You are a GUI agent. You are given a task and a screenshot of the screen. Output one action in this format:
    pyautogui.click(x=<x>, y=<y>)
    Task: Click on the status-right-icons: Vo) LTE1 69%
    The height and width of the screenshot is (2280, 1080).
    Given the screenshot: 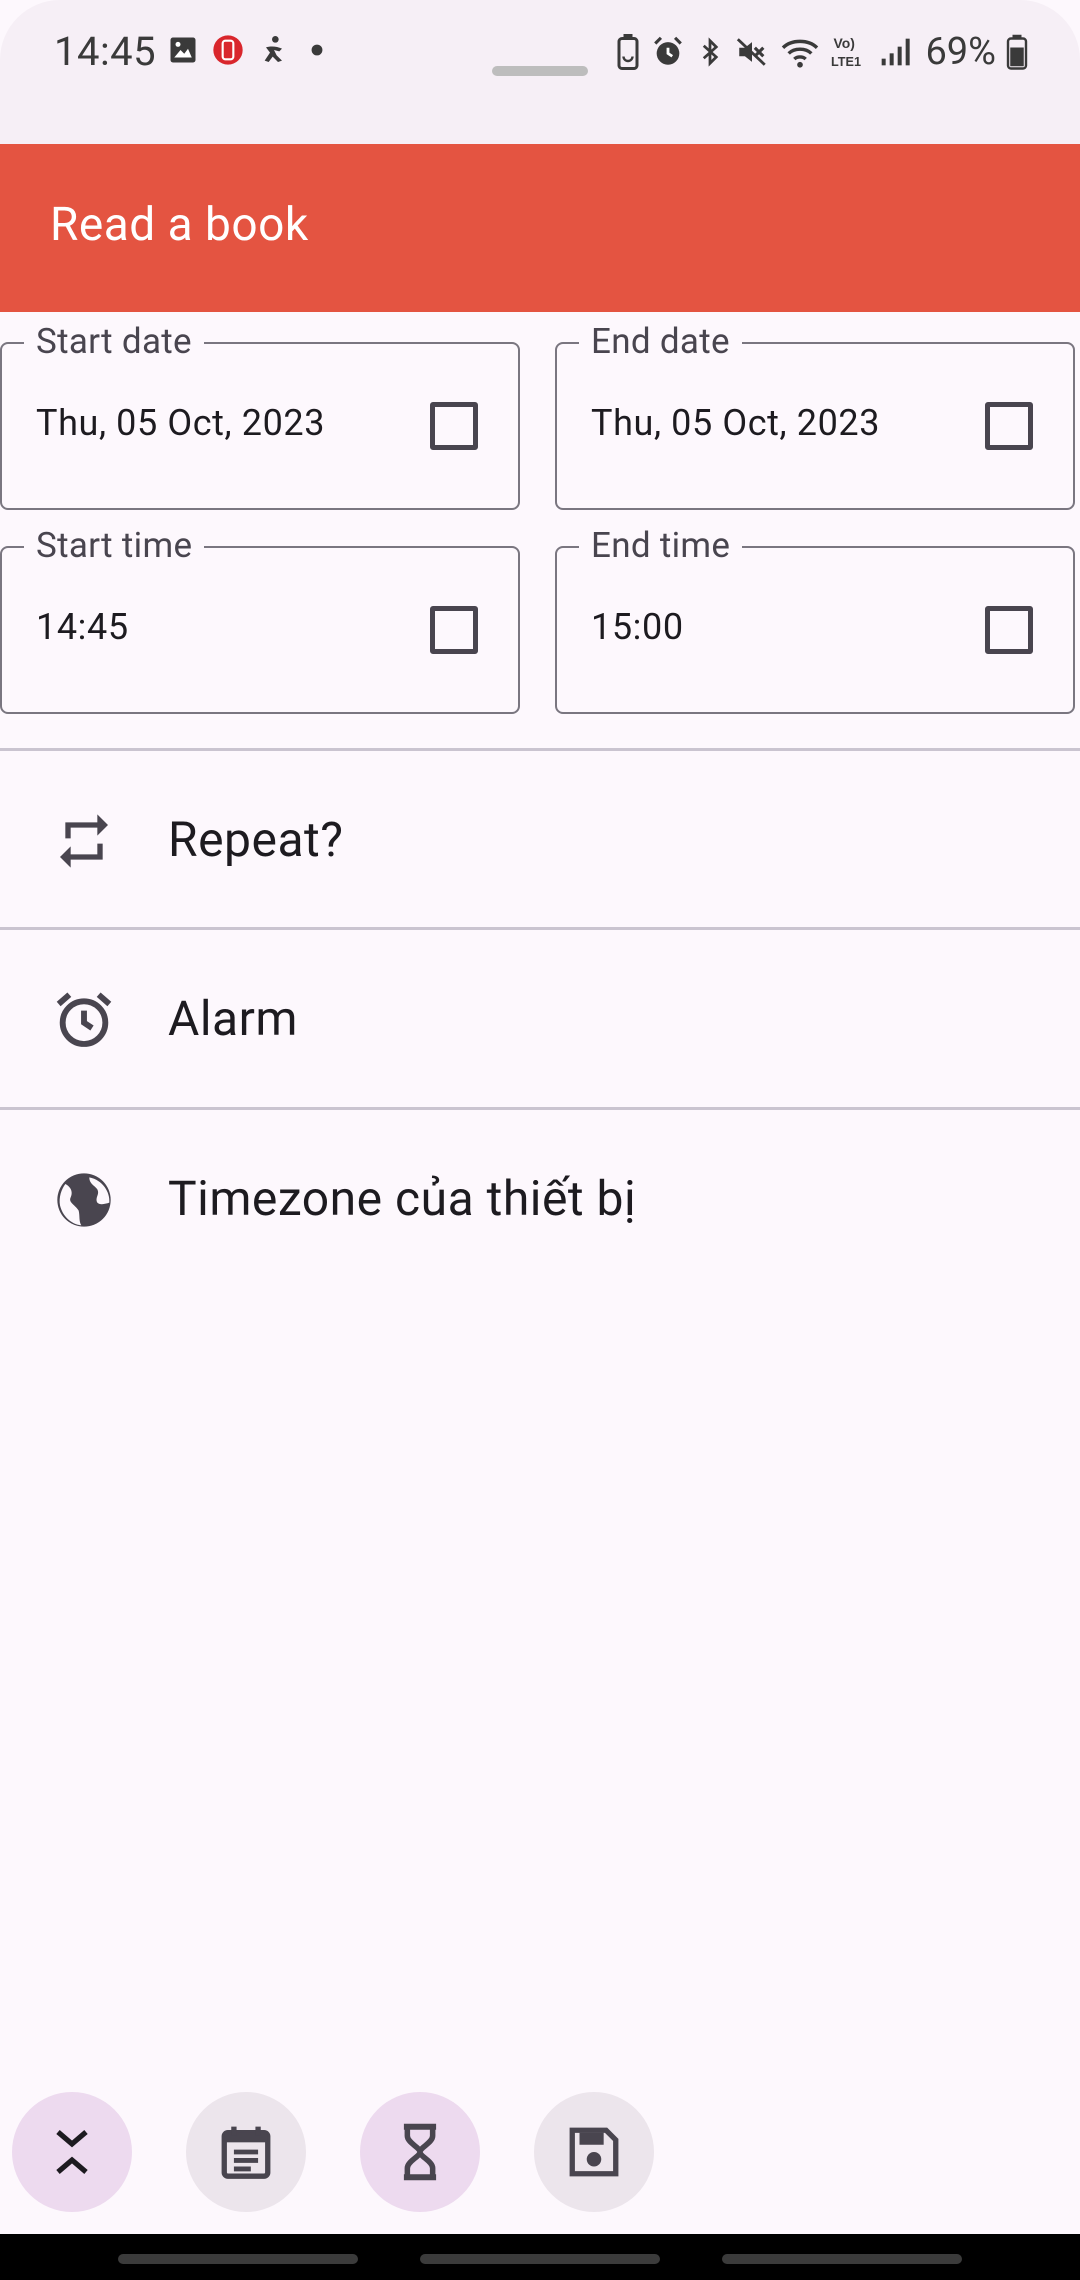 What is the action you would take?
    pyautogui.click(x=821, y=52)
    